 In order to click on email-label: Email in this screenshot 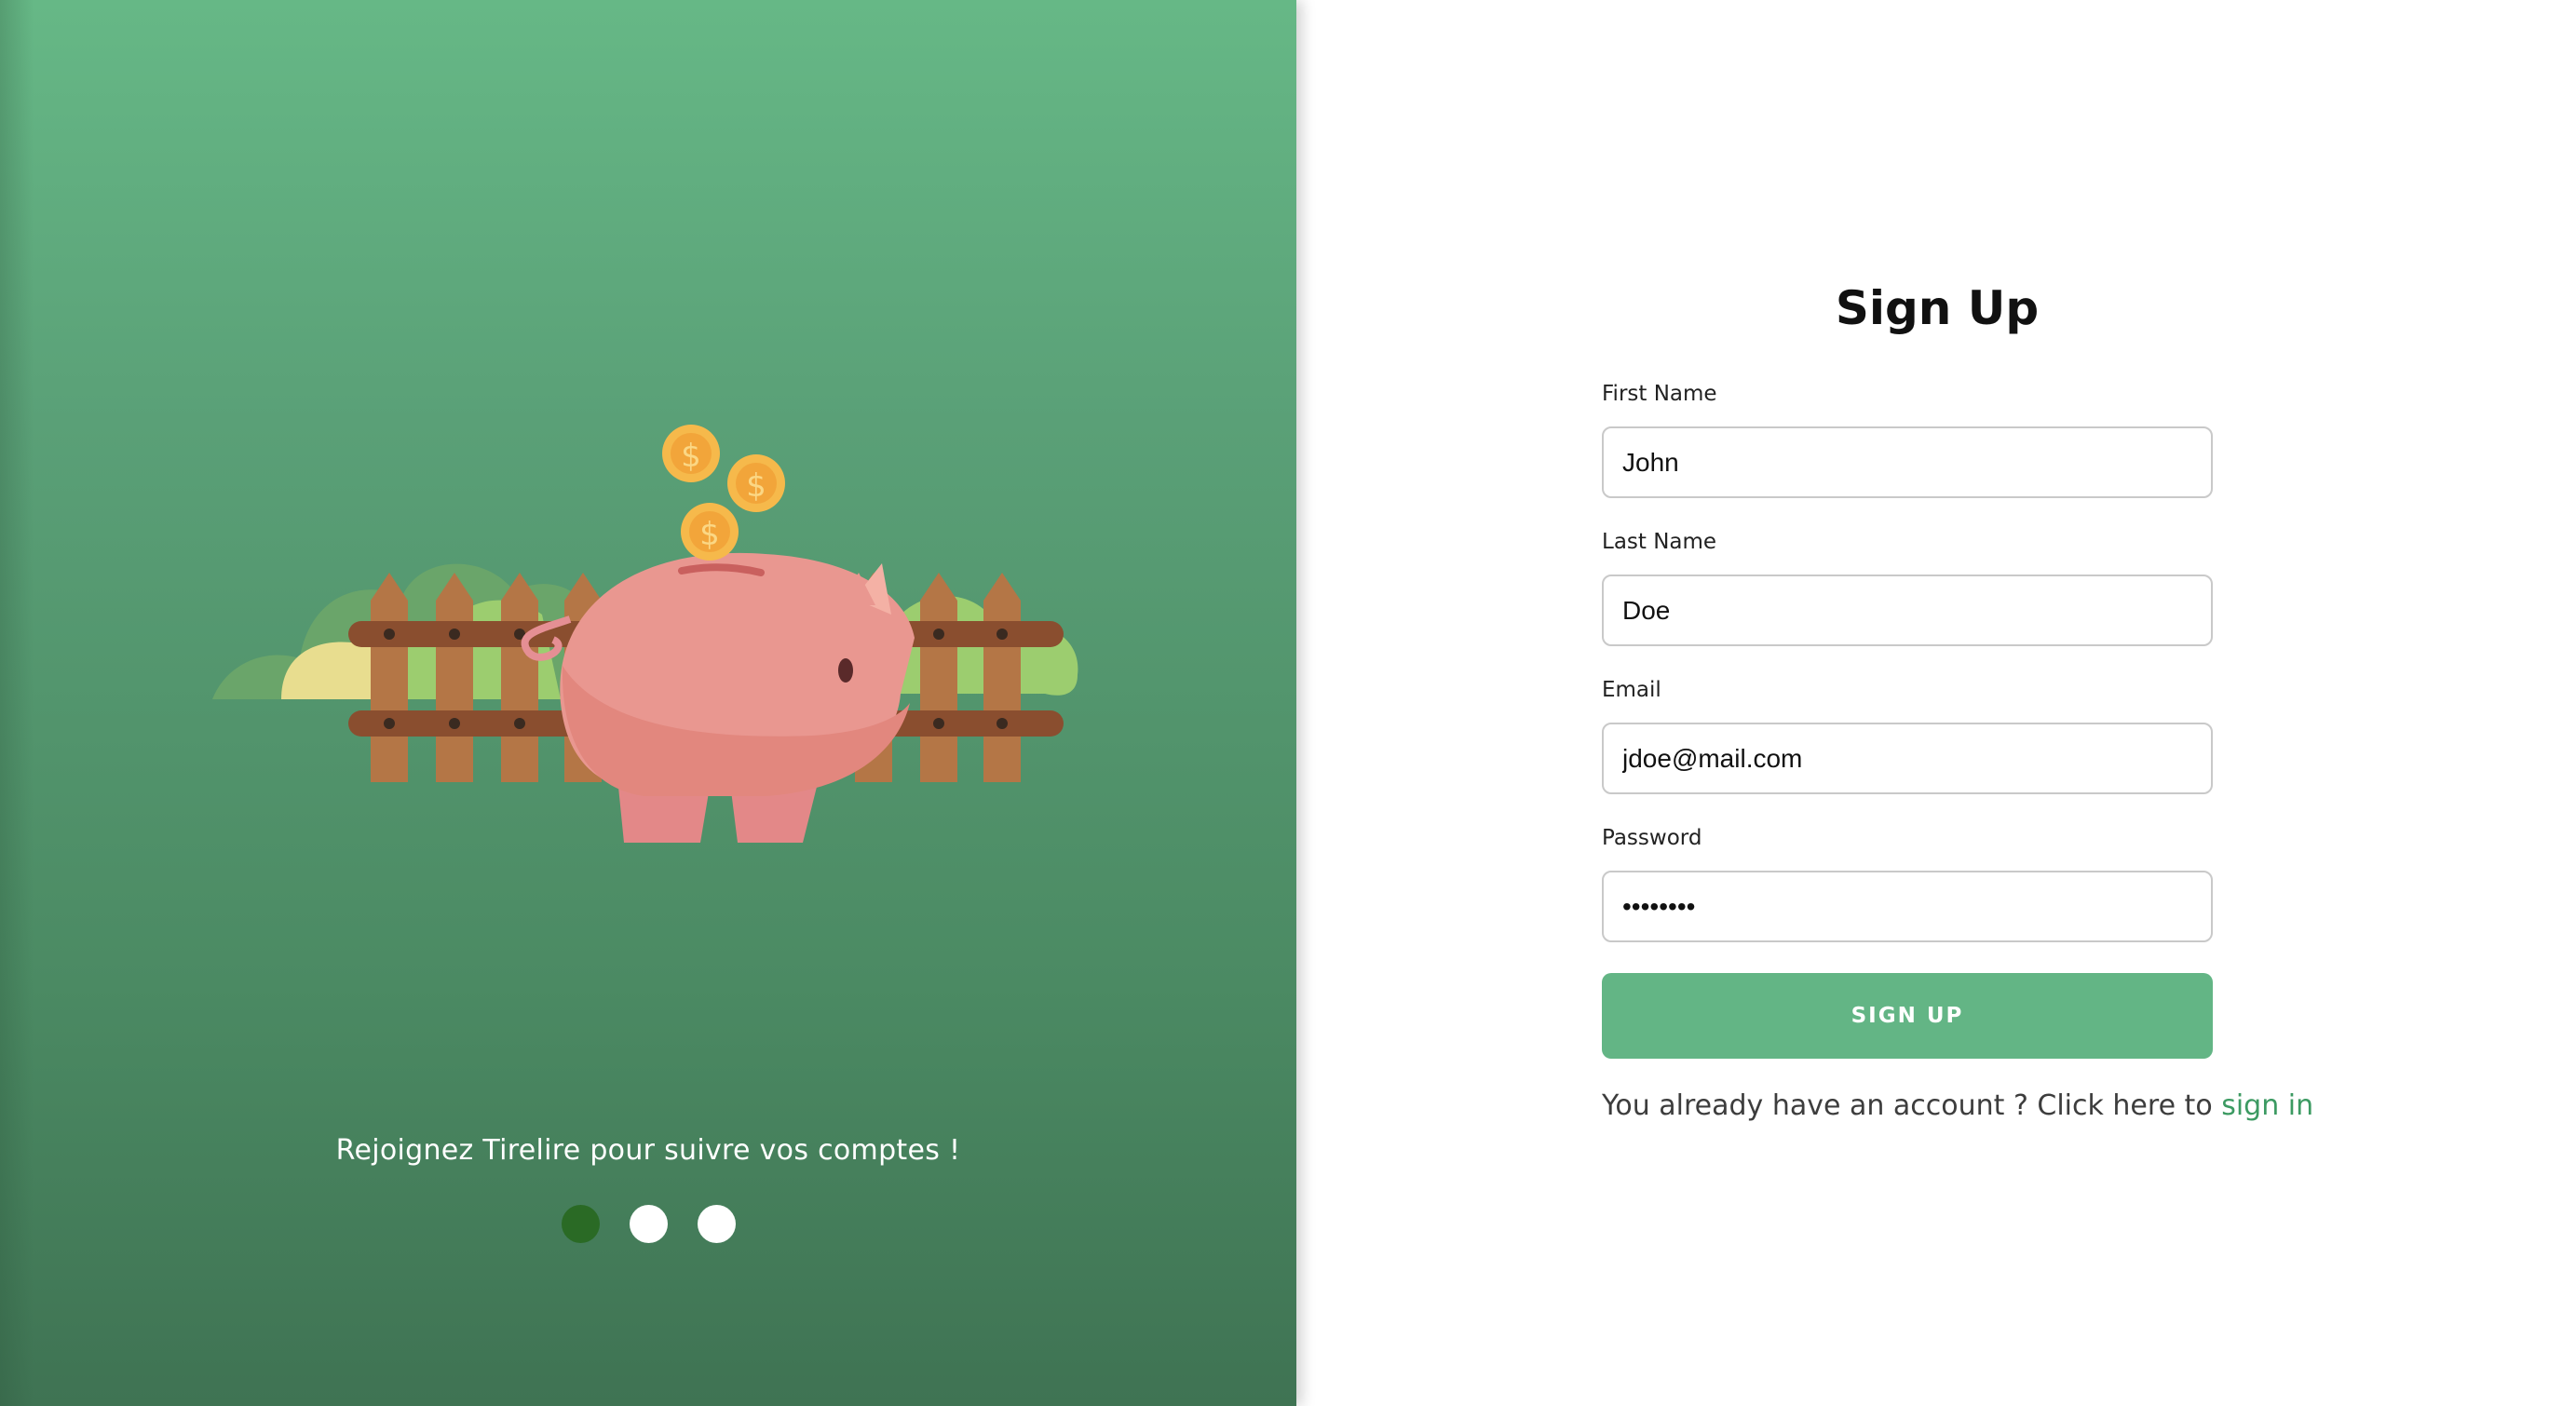, I will do `click(1631, 690)`.